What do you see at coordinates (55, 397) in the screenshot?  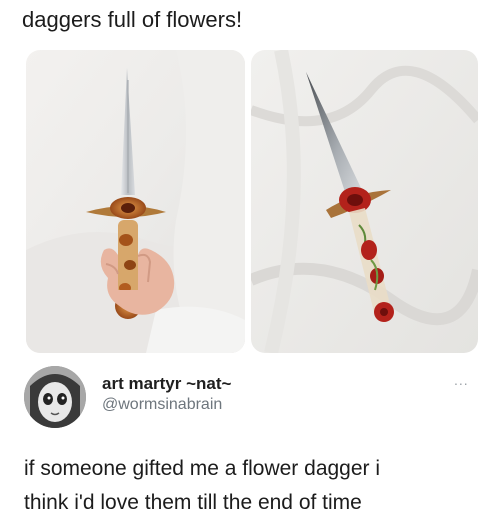 I see `avatar` at bounding box center [55, 397].